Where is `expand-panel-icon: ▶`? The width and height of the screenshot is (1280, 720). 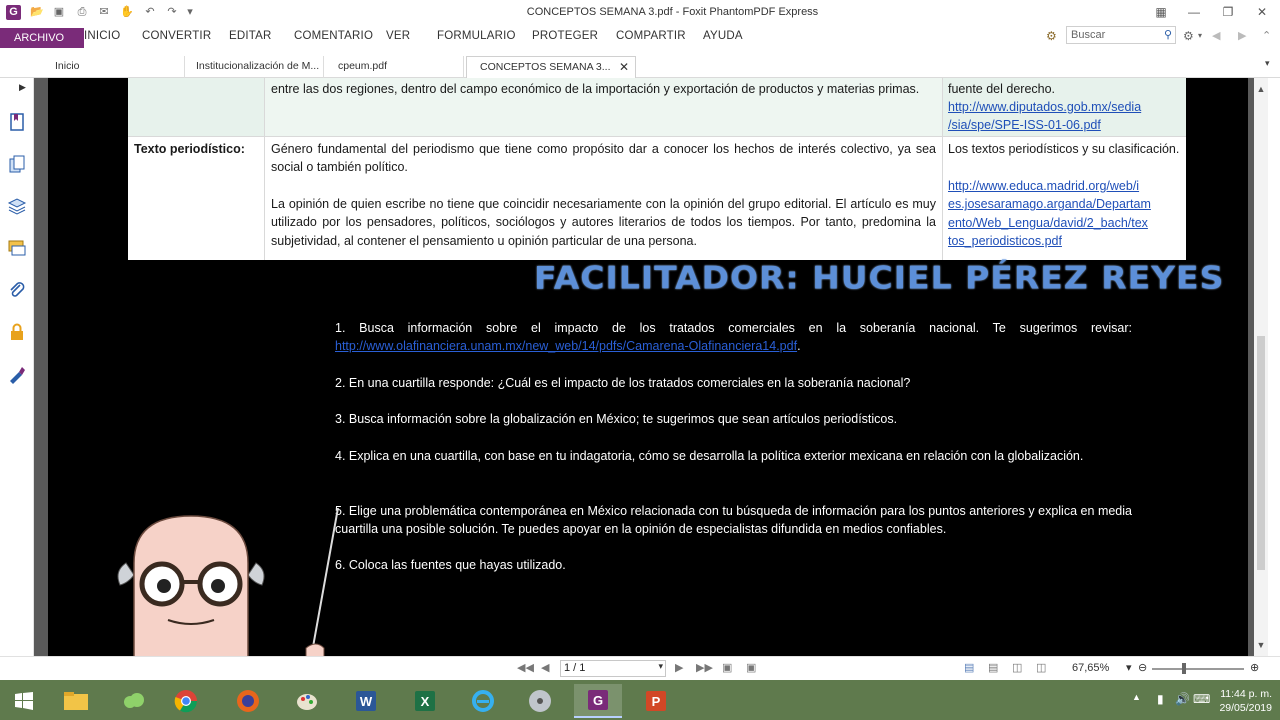
expand-panel-icon: ▶ is located at coordinates (22, 87).